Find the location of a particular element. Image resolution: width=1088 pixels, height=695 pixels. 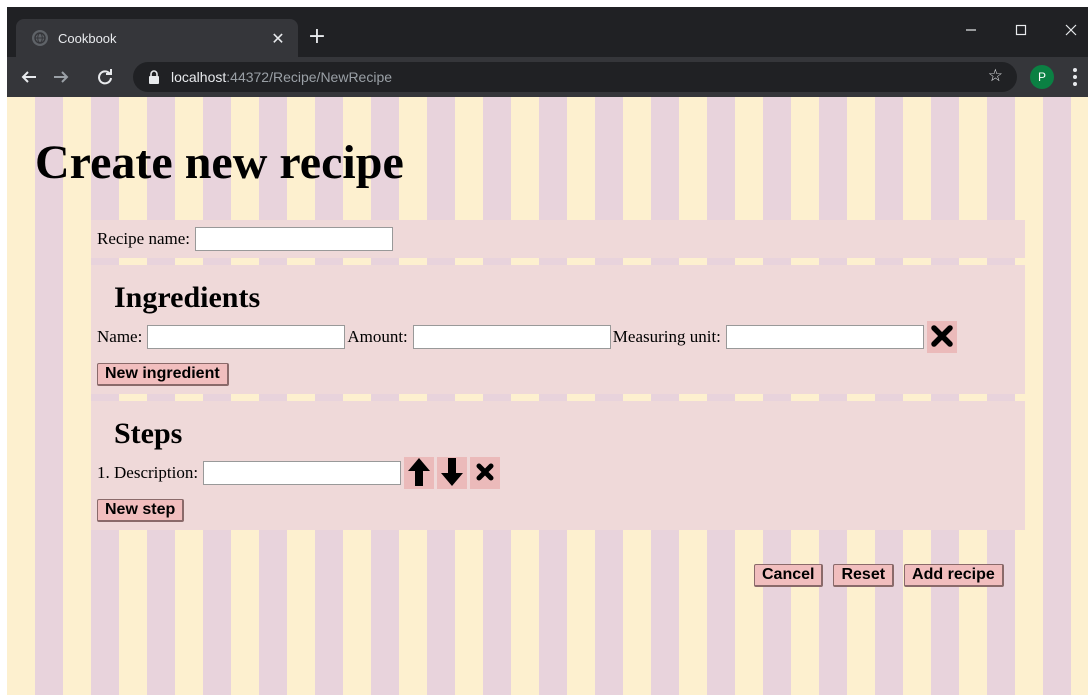

reload-icon is located at coordinates (105, 77).